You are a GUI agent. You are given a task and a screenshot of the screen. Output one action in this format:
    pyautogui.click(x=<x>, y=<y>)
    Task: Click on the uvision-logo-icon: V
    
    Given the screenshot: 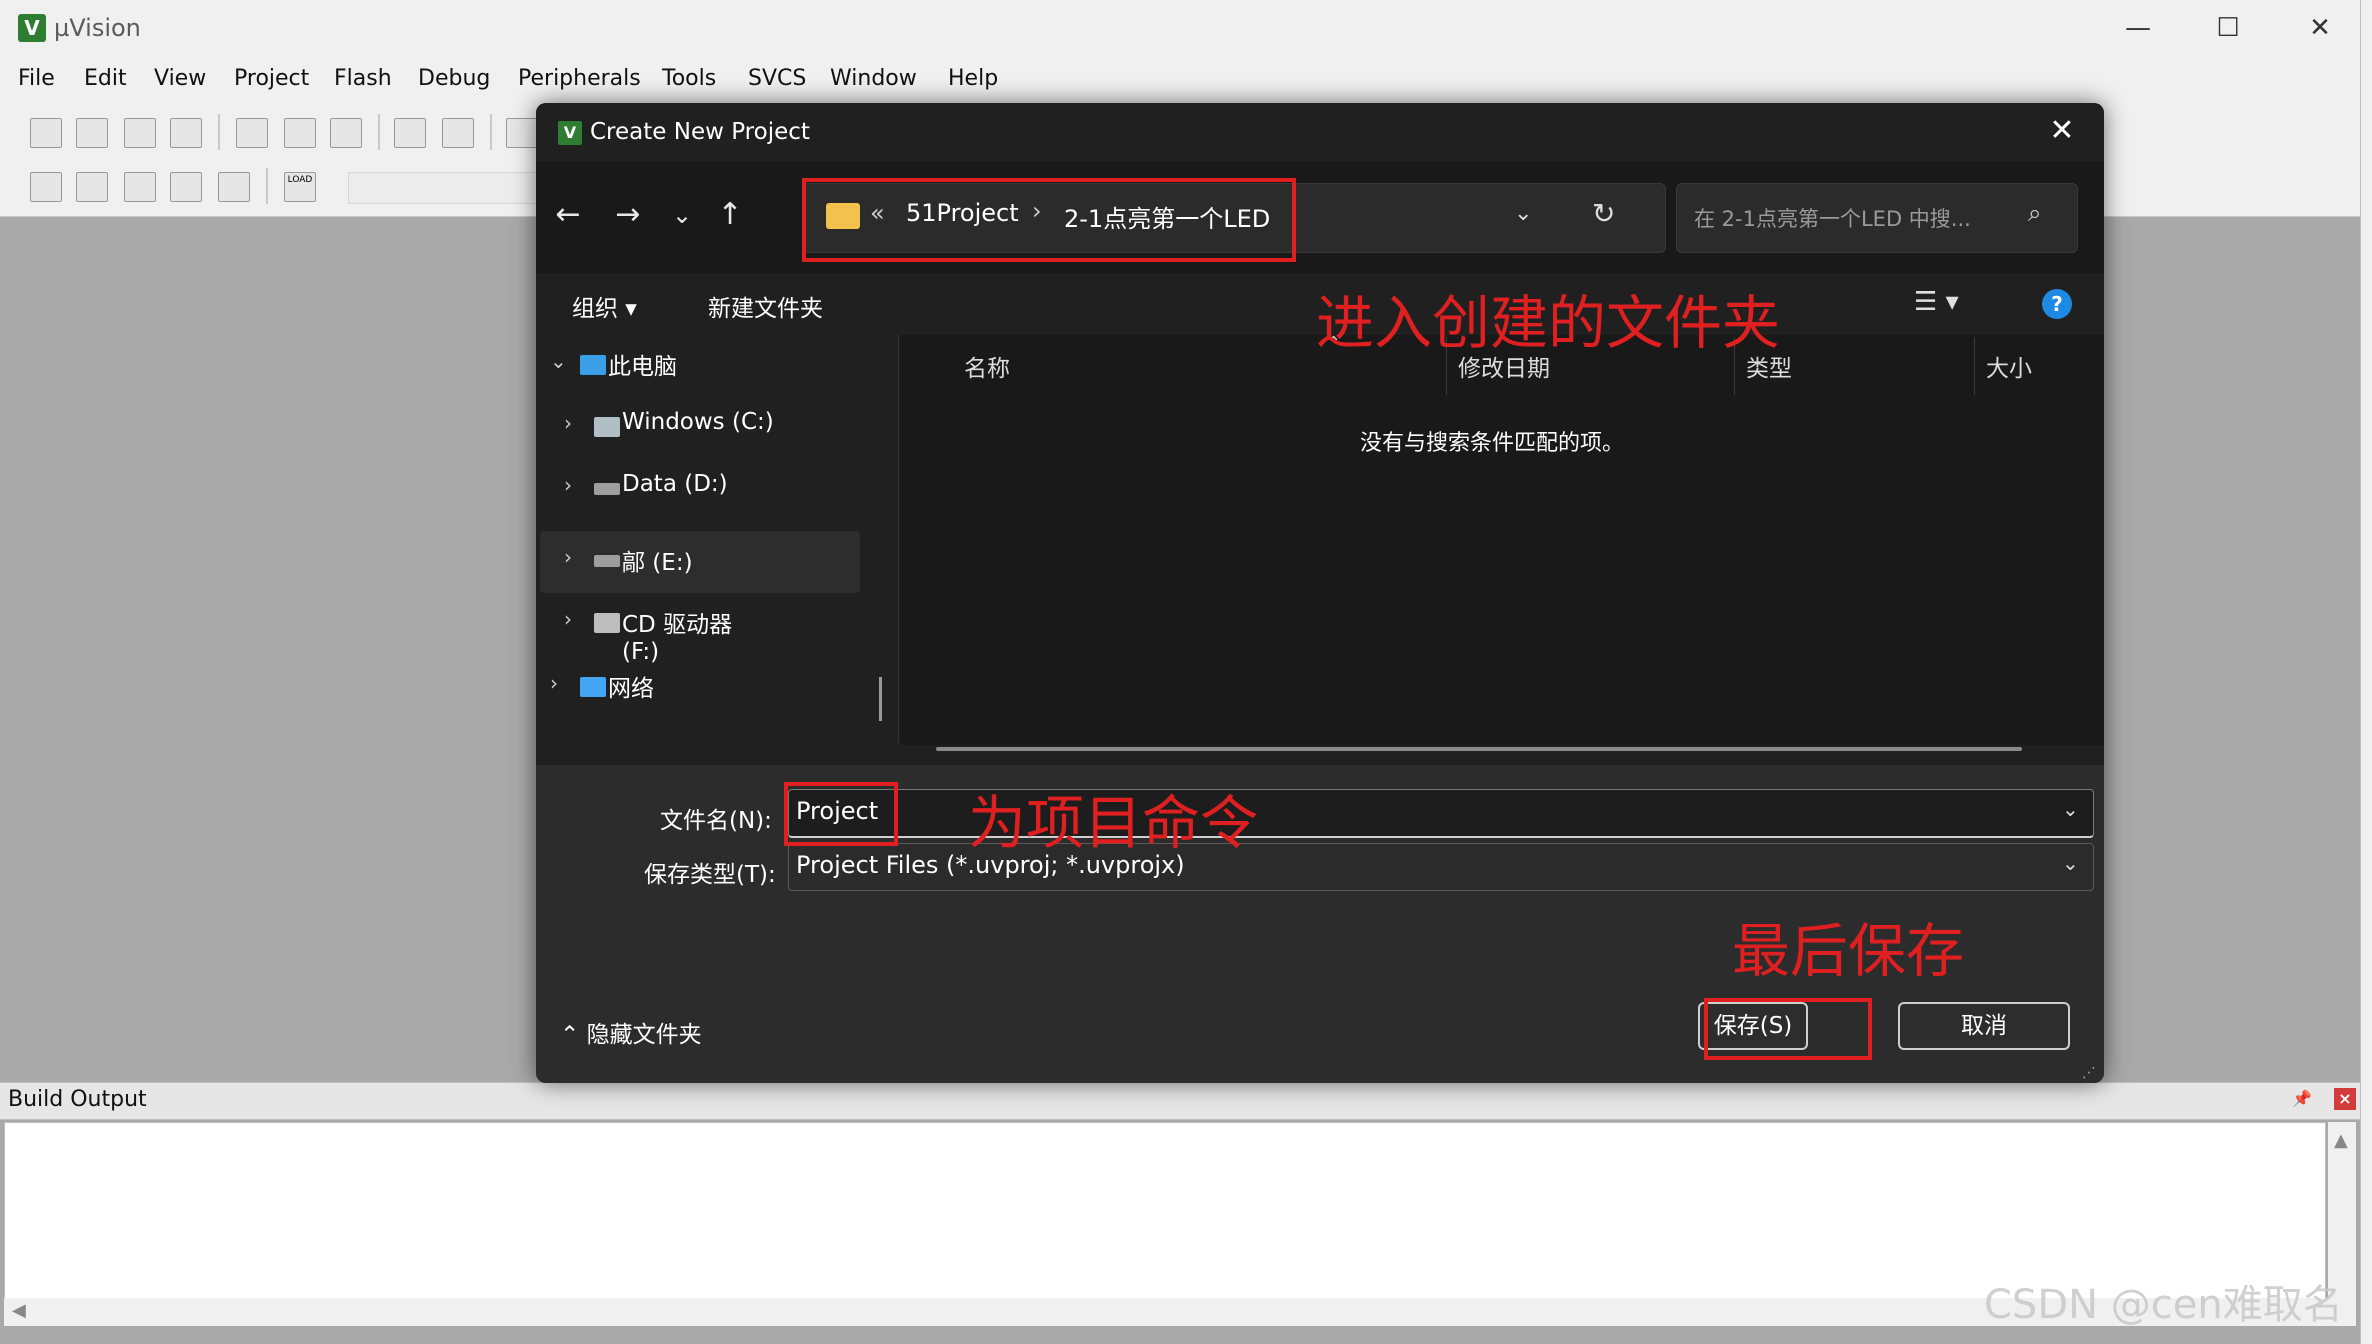 What is the action you would take?
    pyautogui.click(x=32, y=28)
    